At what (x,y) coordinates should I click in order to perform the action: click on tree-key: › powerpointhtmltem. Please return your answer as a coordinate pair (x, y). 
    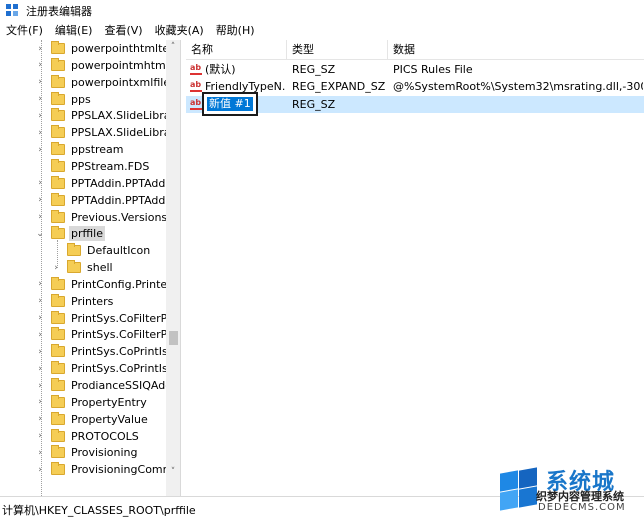
    Looking at the image, I should click on (107, 48).